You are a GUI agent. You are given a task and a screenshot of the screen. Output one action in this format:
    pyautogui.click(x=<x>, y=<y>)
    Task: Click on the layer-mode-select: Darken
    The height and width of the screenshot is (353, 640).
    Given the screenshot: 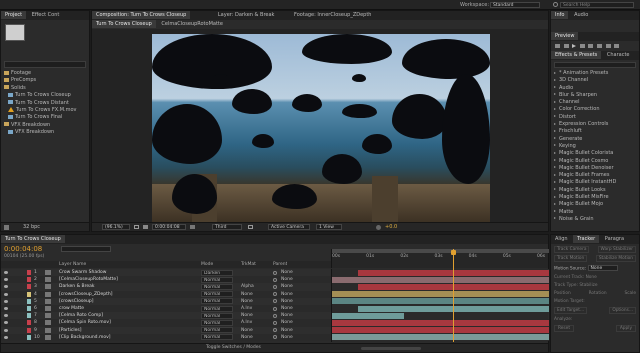 What is the action you would take?
    pyautogui.click(x=217, y=272)
    